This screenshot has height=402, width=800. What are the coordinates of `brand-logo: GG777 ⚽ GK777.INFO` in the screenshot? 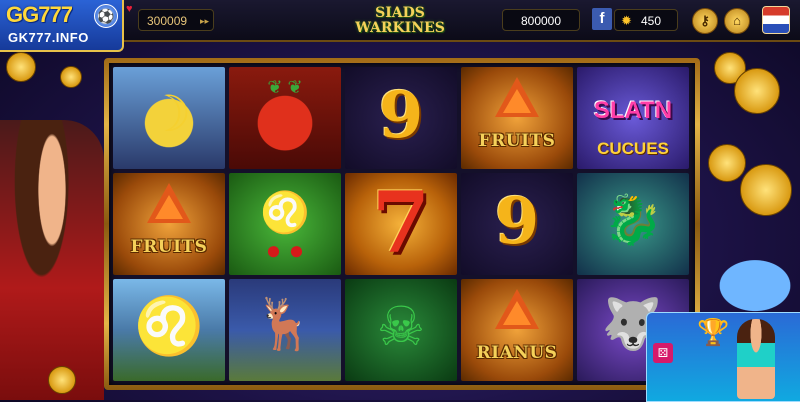 It's located at (62, 26).